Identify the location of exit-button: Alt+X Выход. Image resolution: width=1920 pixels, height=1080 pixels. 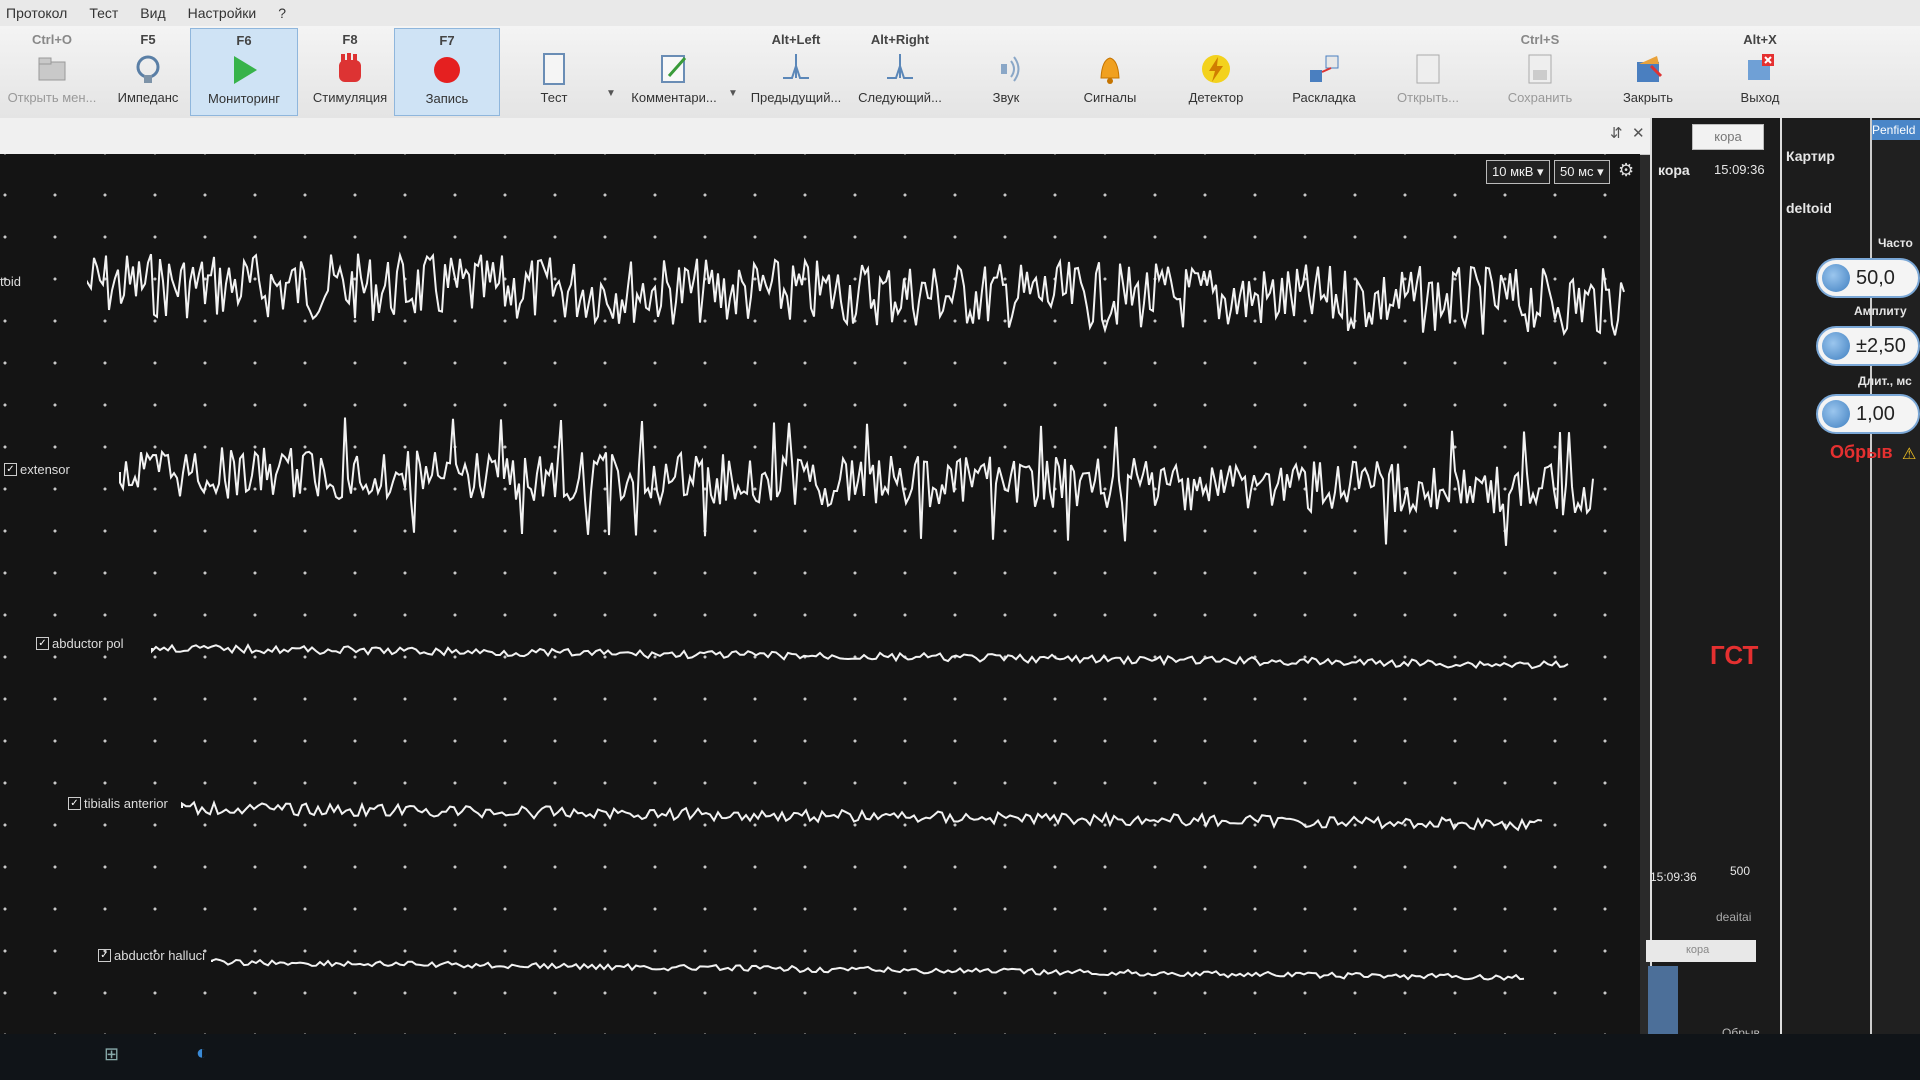
(1760, 72).